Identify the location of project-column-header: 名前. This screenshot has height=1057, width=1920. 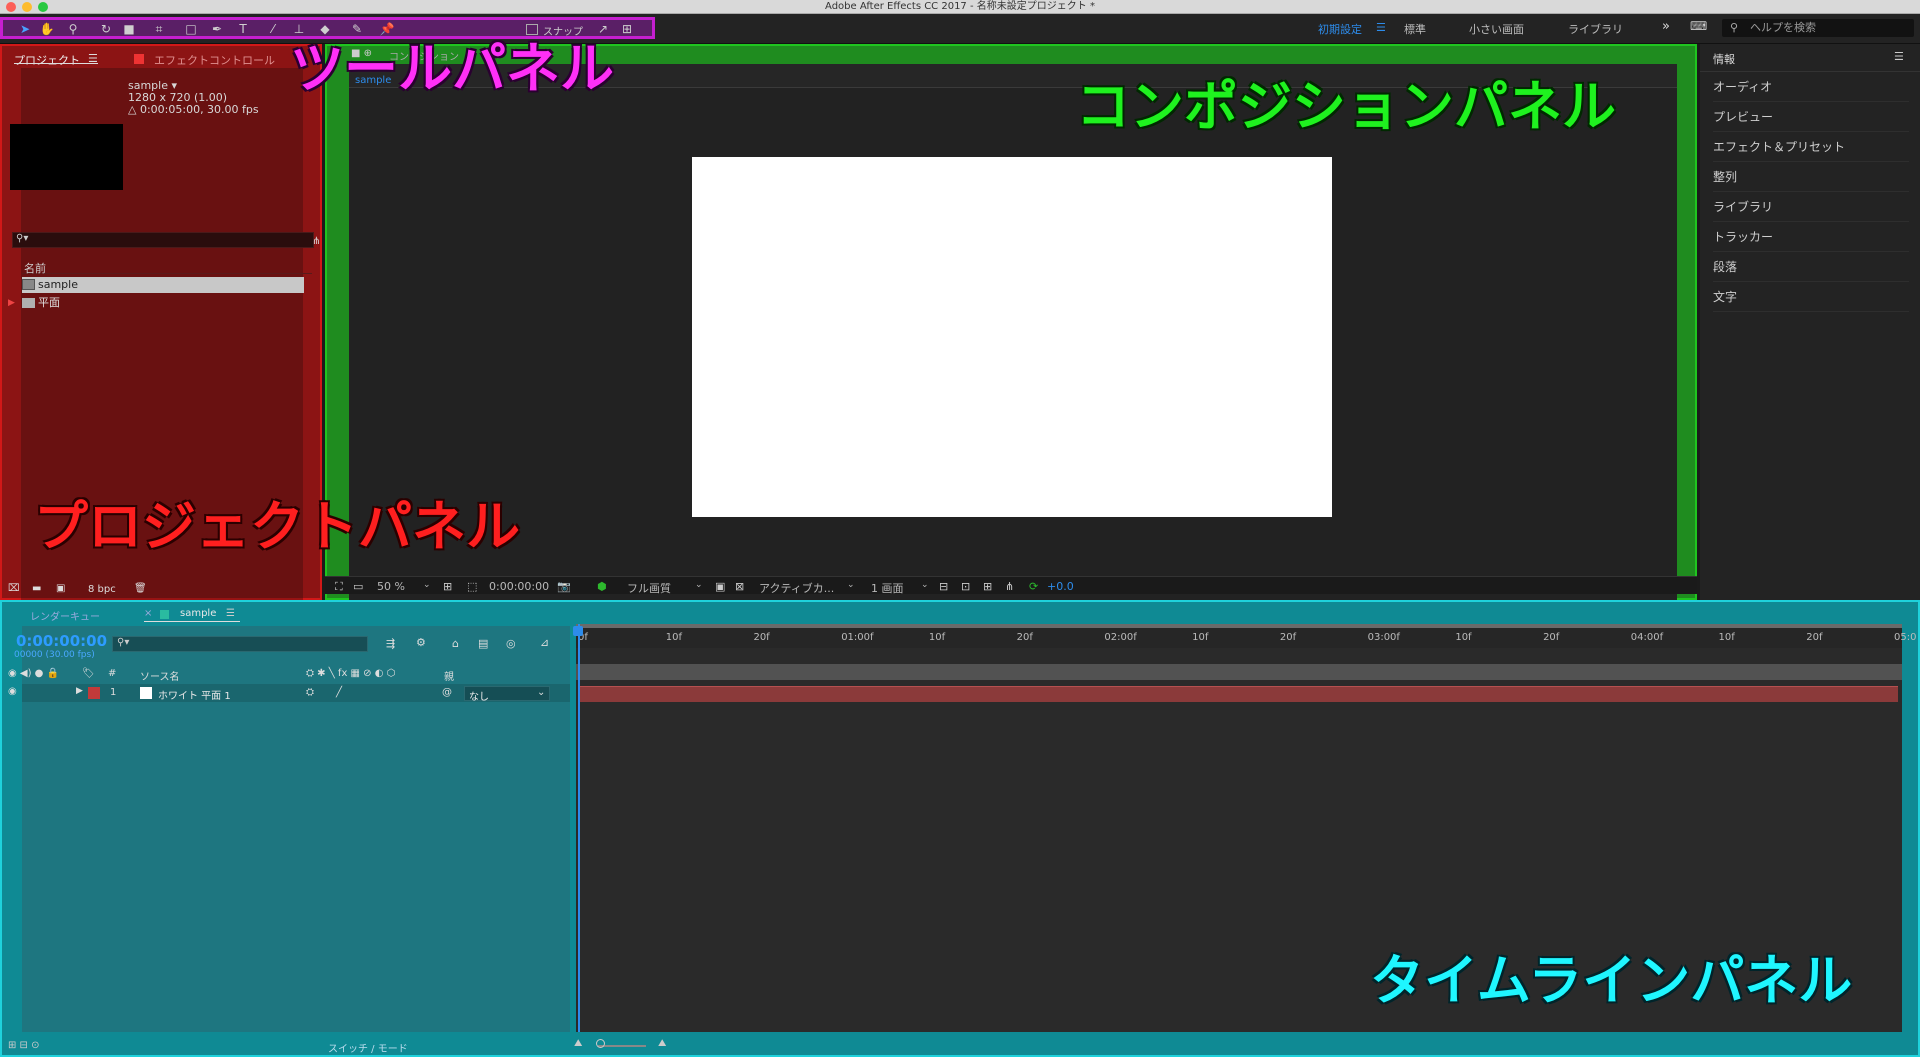
(167, 267).